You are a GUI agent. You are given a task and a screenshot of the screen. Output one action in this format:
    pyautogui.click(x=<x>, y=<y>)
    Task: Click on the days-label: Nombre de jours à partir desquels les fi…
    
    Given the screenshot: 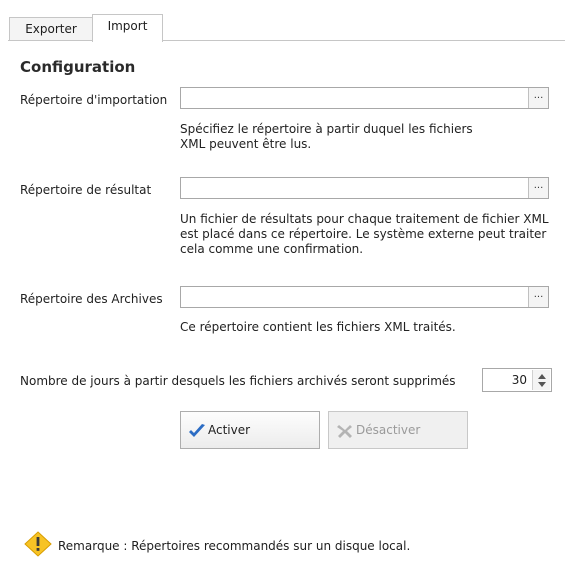 What is the action you would take?
    pyautogui.click(x=238, y=381)
    